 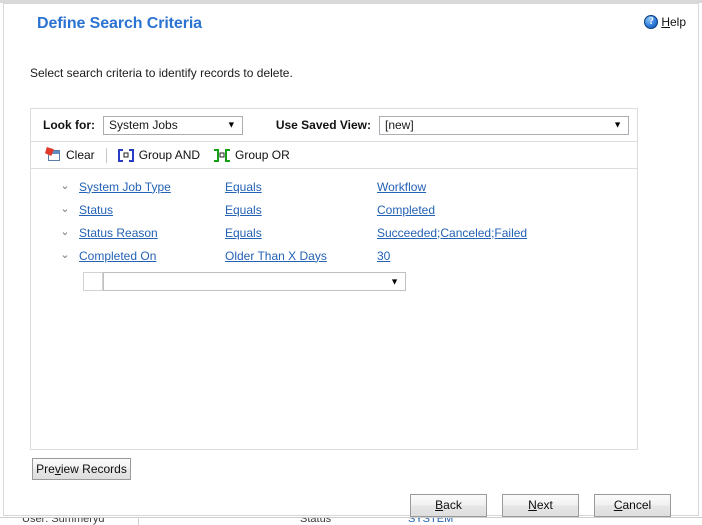 I want to click on criteria-toolbar: Clear Group AND Group OR, so click(x=334, y=155).